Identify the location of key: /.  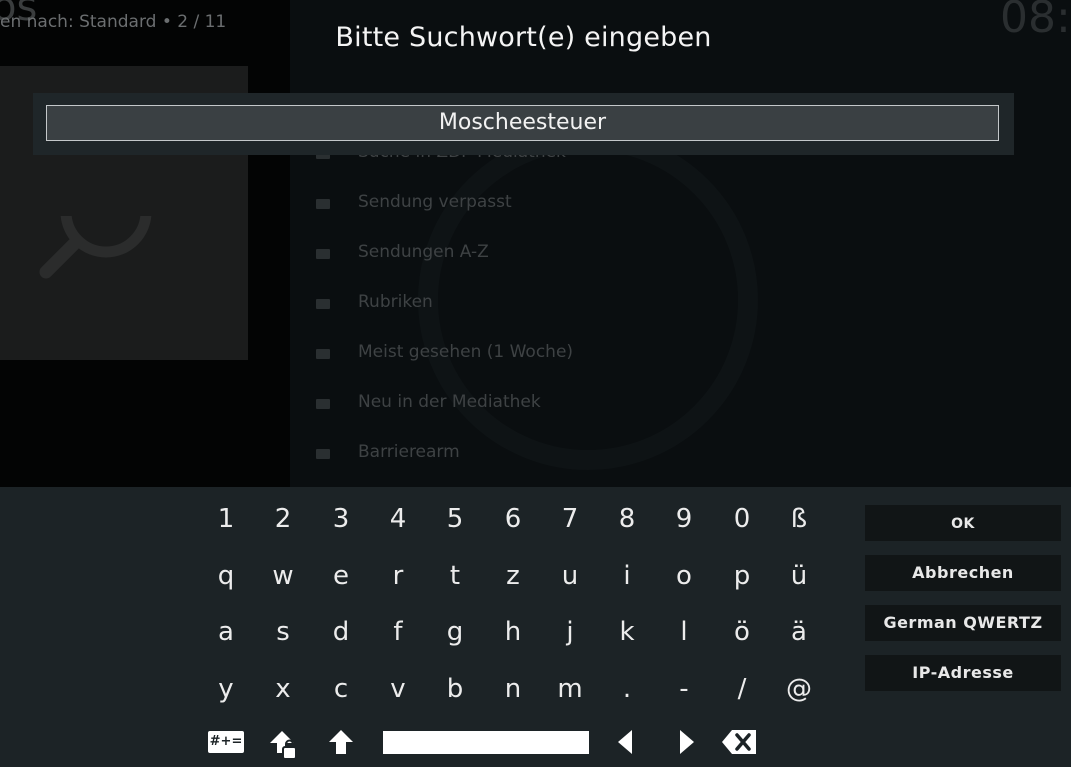
(742, 689).